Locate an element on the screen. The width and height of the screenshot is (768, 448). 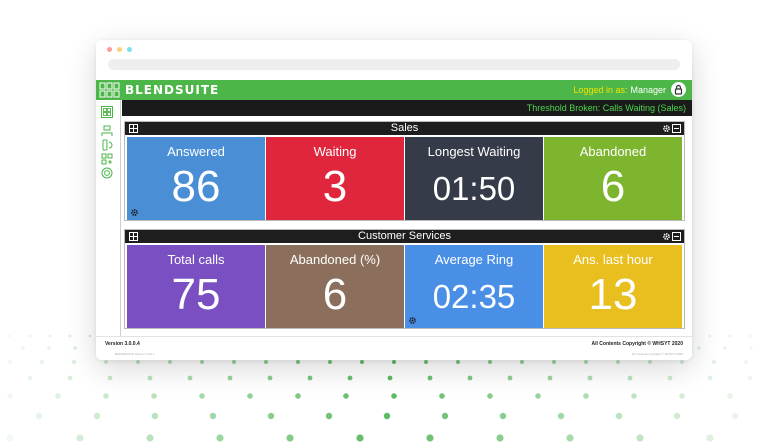
lock-icon is located at coordinates (678, 89).